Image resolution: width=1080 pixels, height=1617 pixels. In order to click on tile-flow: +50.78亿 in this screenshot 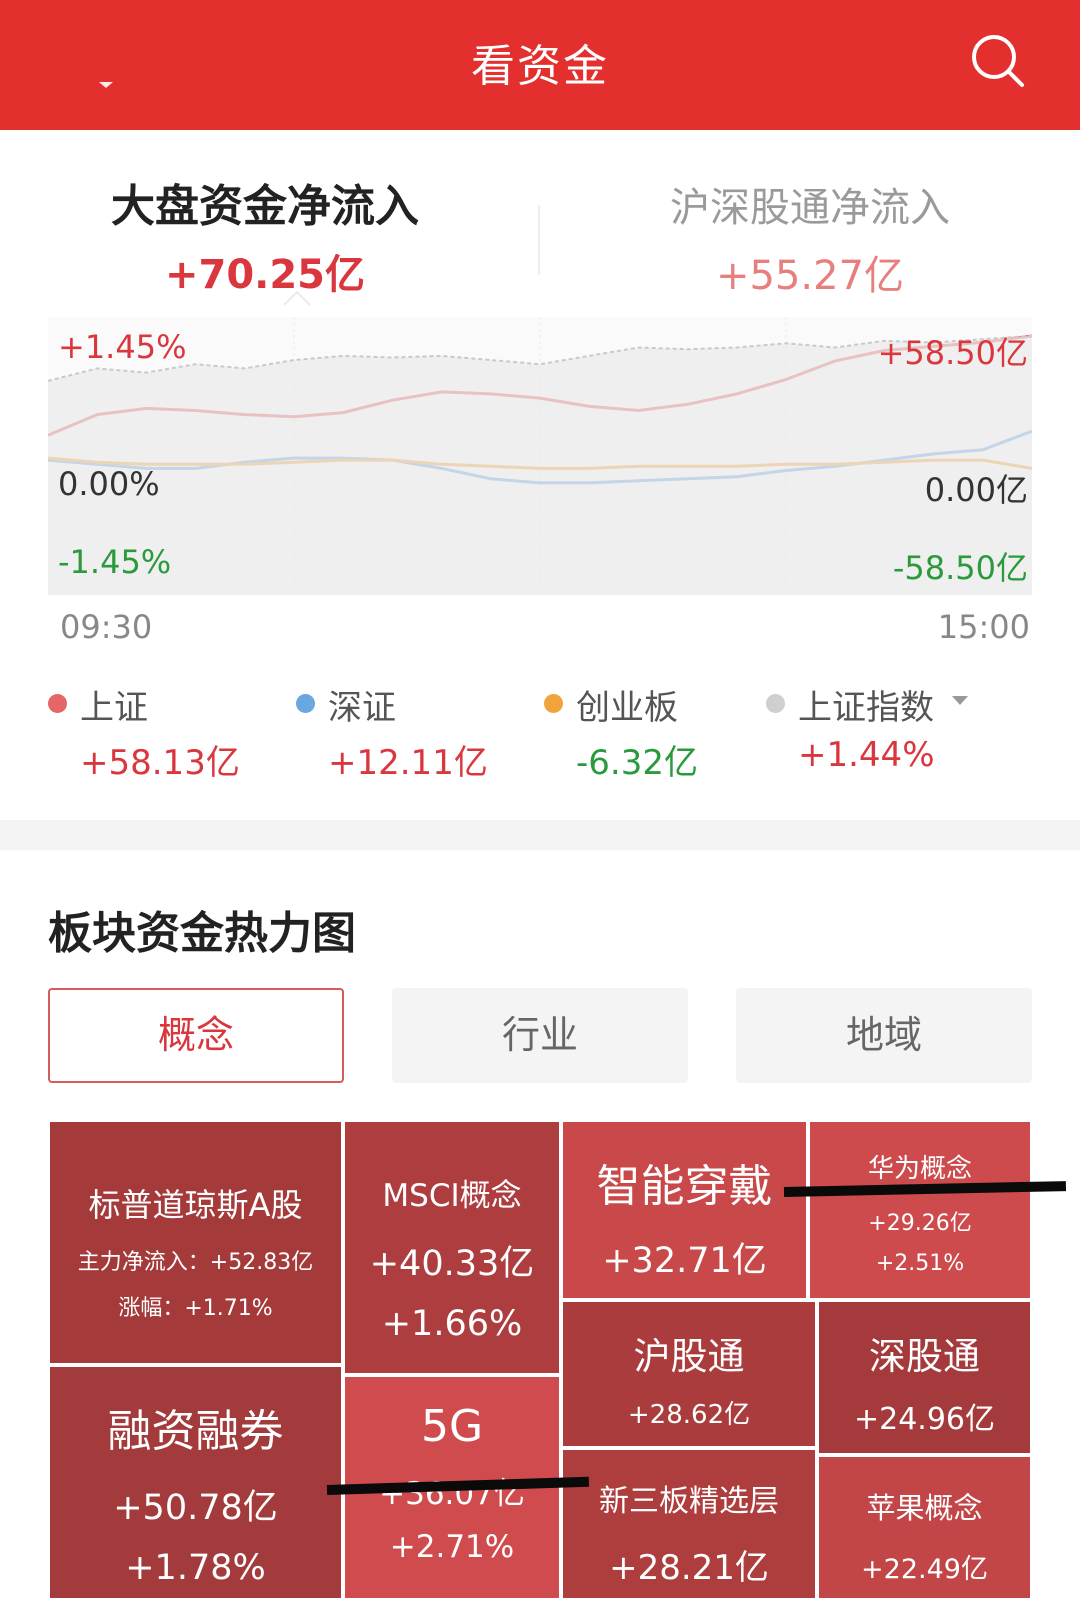, I will do `click(195, 1508)`.